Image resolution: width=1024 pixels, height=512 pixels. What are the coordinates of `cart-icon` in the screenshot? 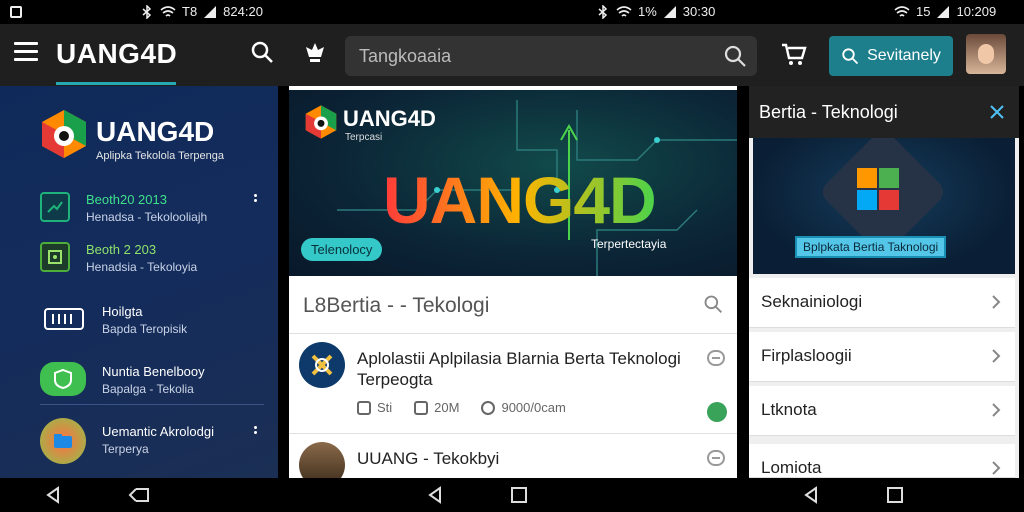 It's located at (794, 55).